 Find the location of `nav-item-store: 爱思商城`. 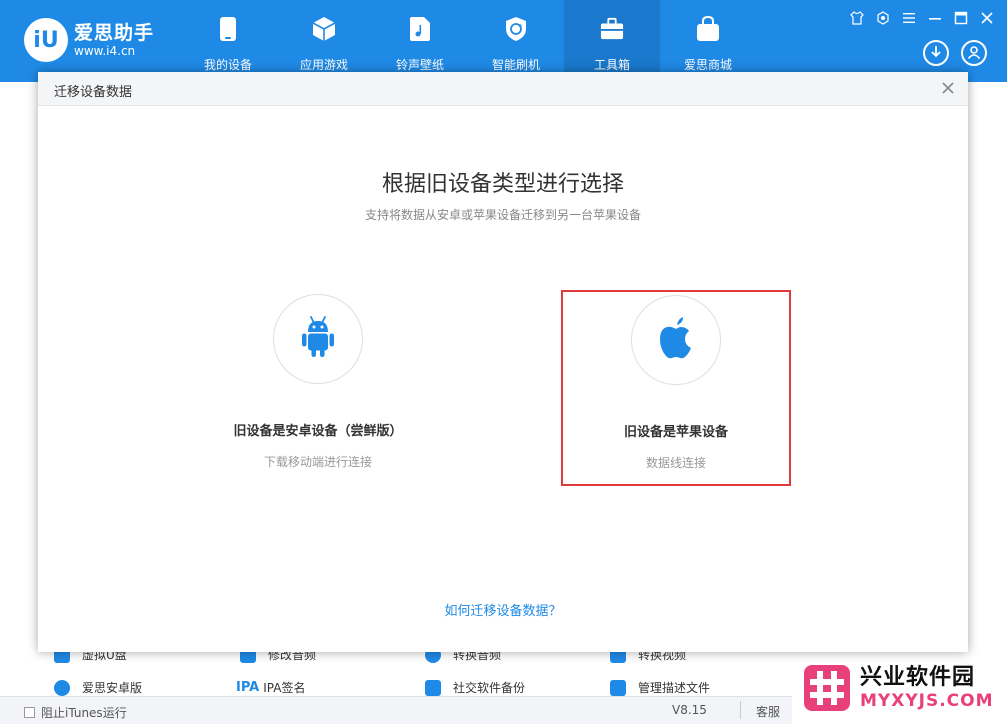

nav-item-store: 爱思商城 is located at coordinates (708, 41).